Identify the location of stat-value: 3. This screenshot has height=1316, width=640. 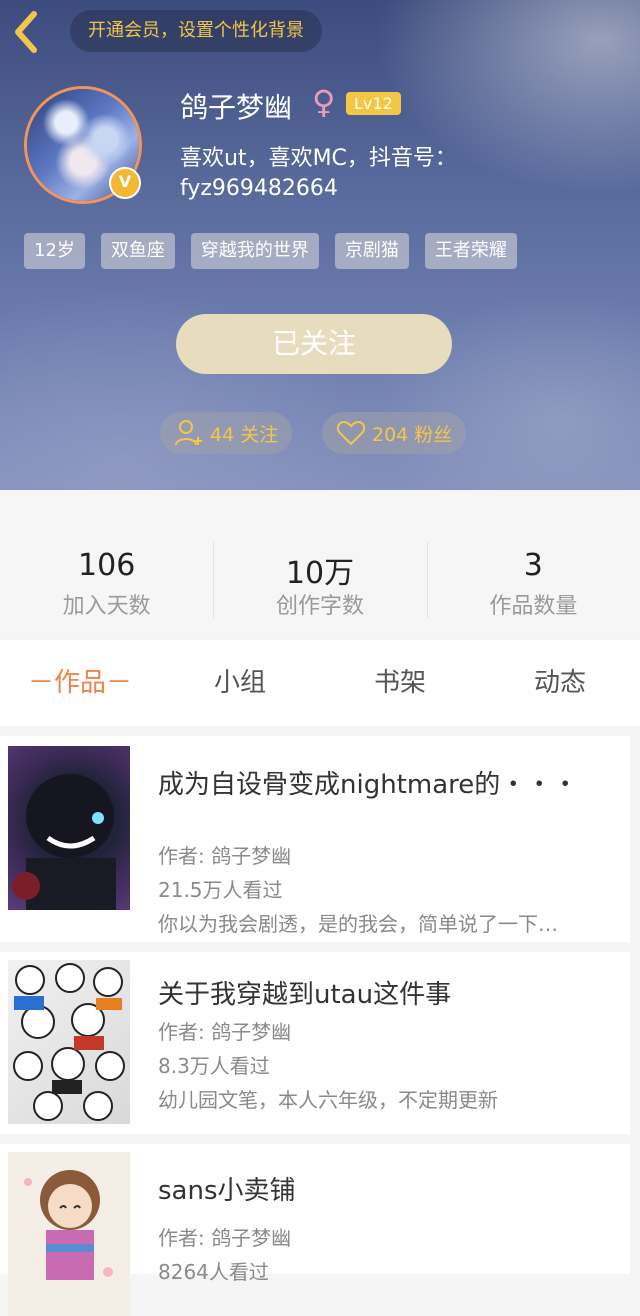
(533, 565).